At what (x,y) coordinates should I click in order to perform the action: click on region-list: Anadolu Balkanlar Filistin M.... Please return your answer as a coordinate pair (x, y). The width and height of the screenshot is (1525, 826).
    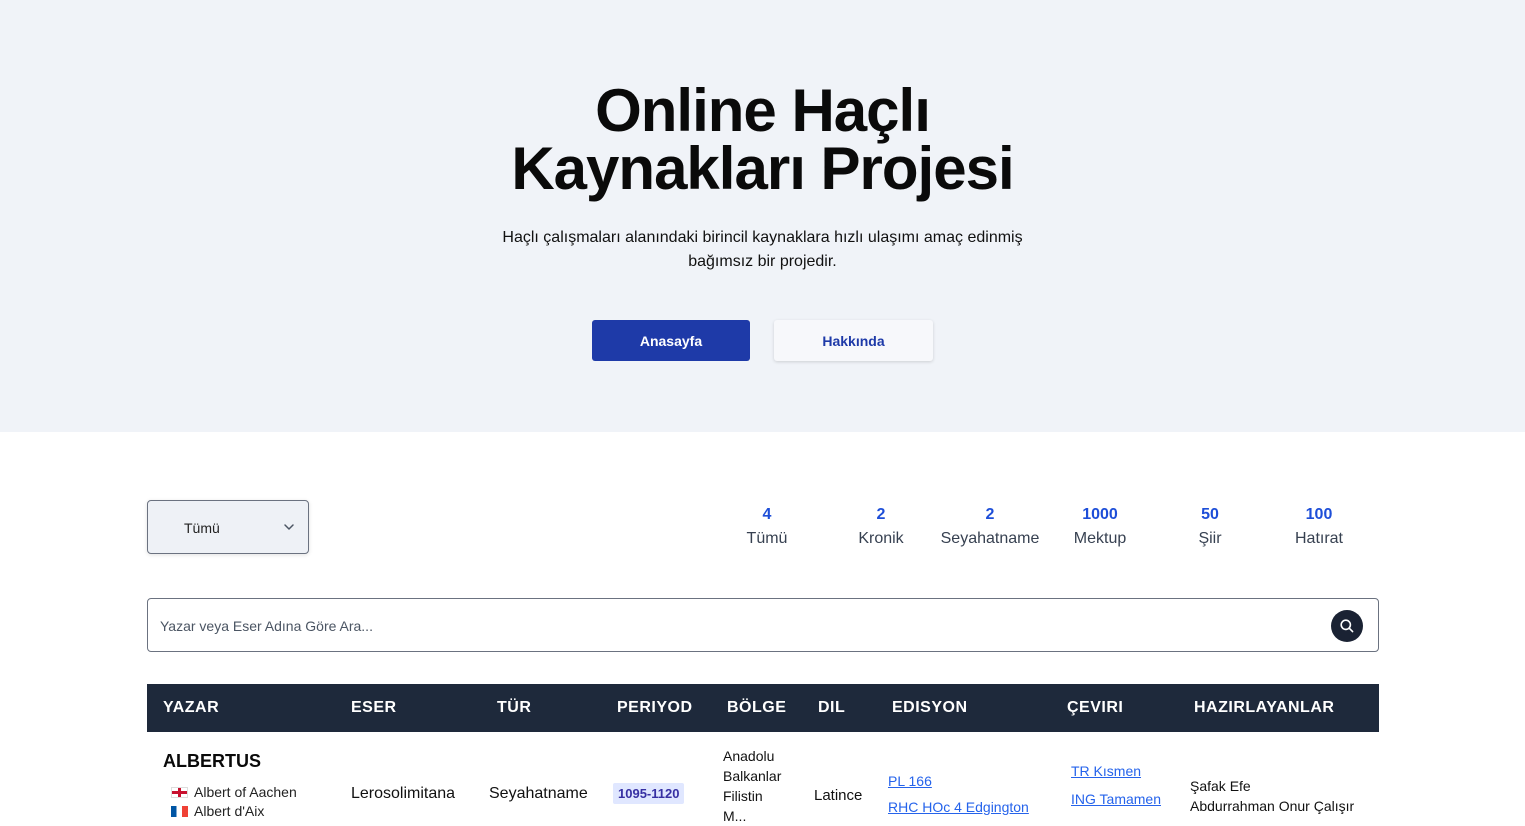
    Looking at the image, I should click on (752, 786).